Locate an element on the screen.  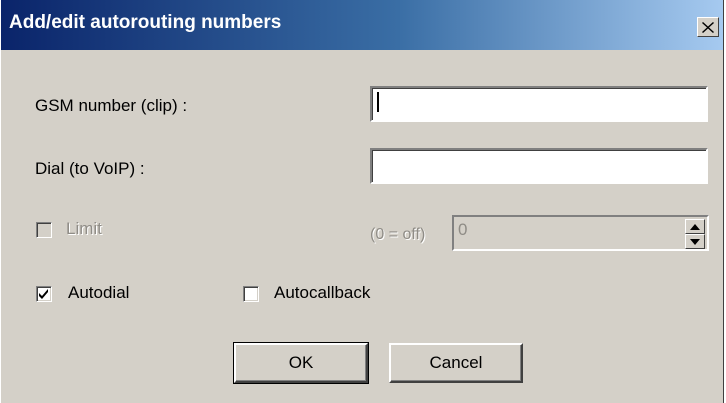
limit-checkbox is located at coordinates (44, 230).